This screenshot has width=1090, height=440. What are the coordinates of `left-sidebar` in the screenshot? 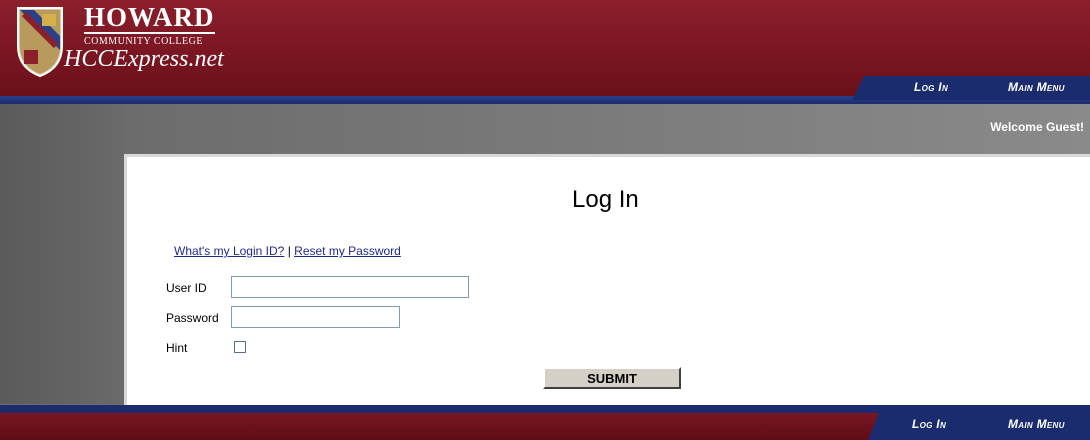 It's located at (62, 254).